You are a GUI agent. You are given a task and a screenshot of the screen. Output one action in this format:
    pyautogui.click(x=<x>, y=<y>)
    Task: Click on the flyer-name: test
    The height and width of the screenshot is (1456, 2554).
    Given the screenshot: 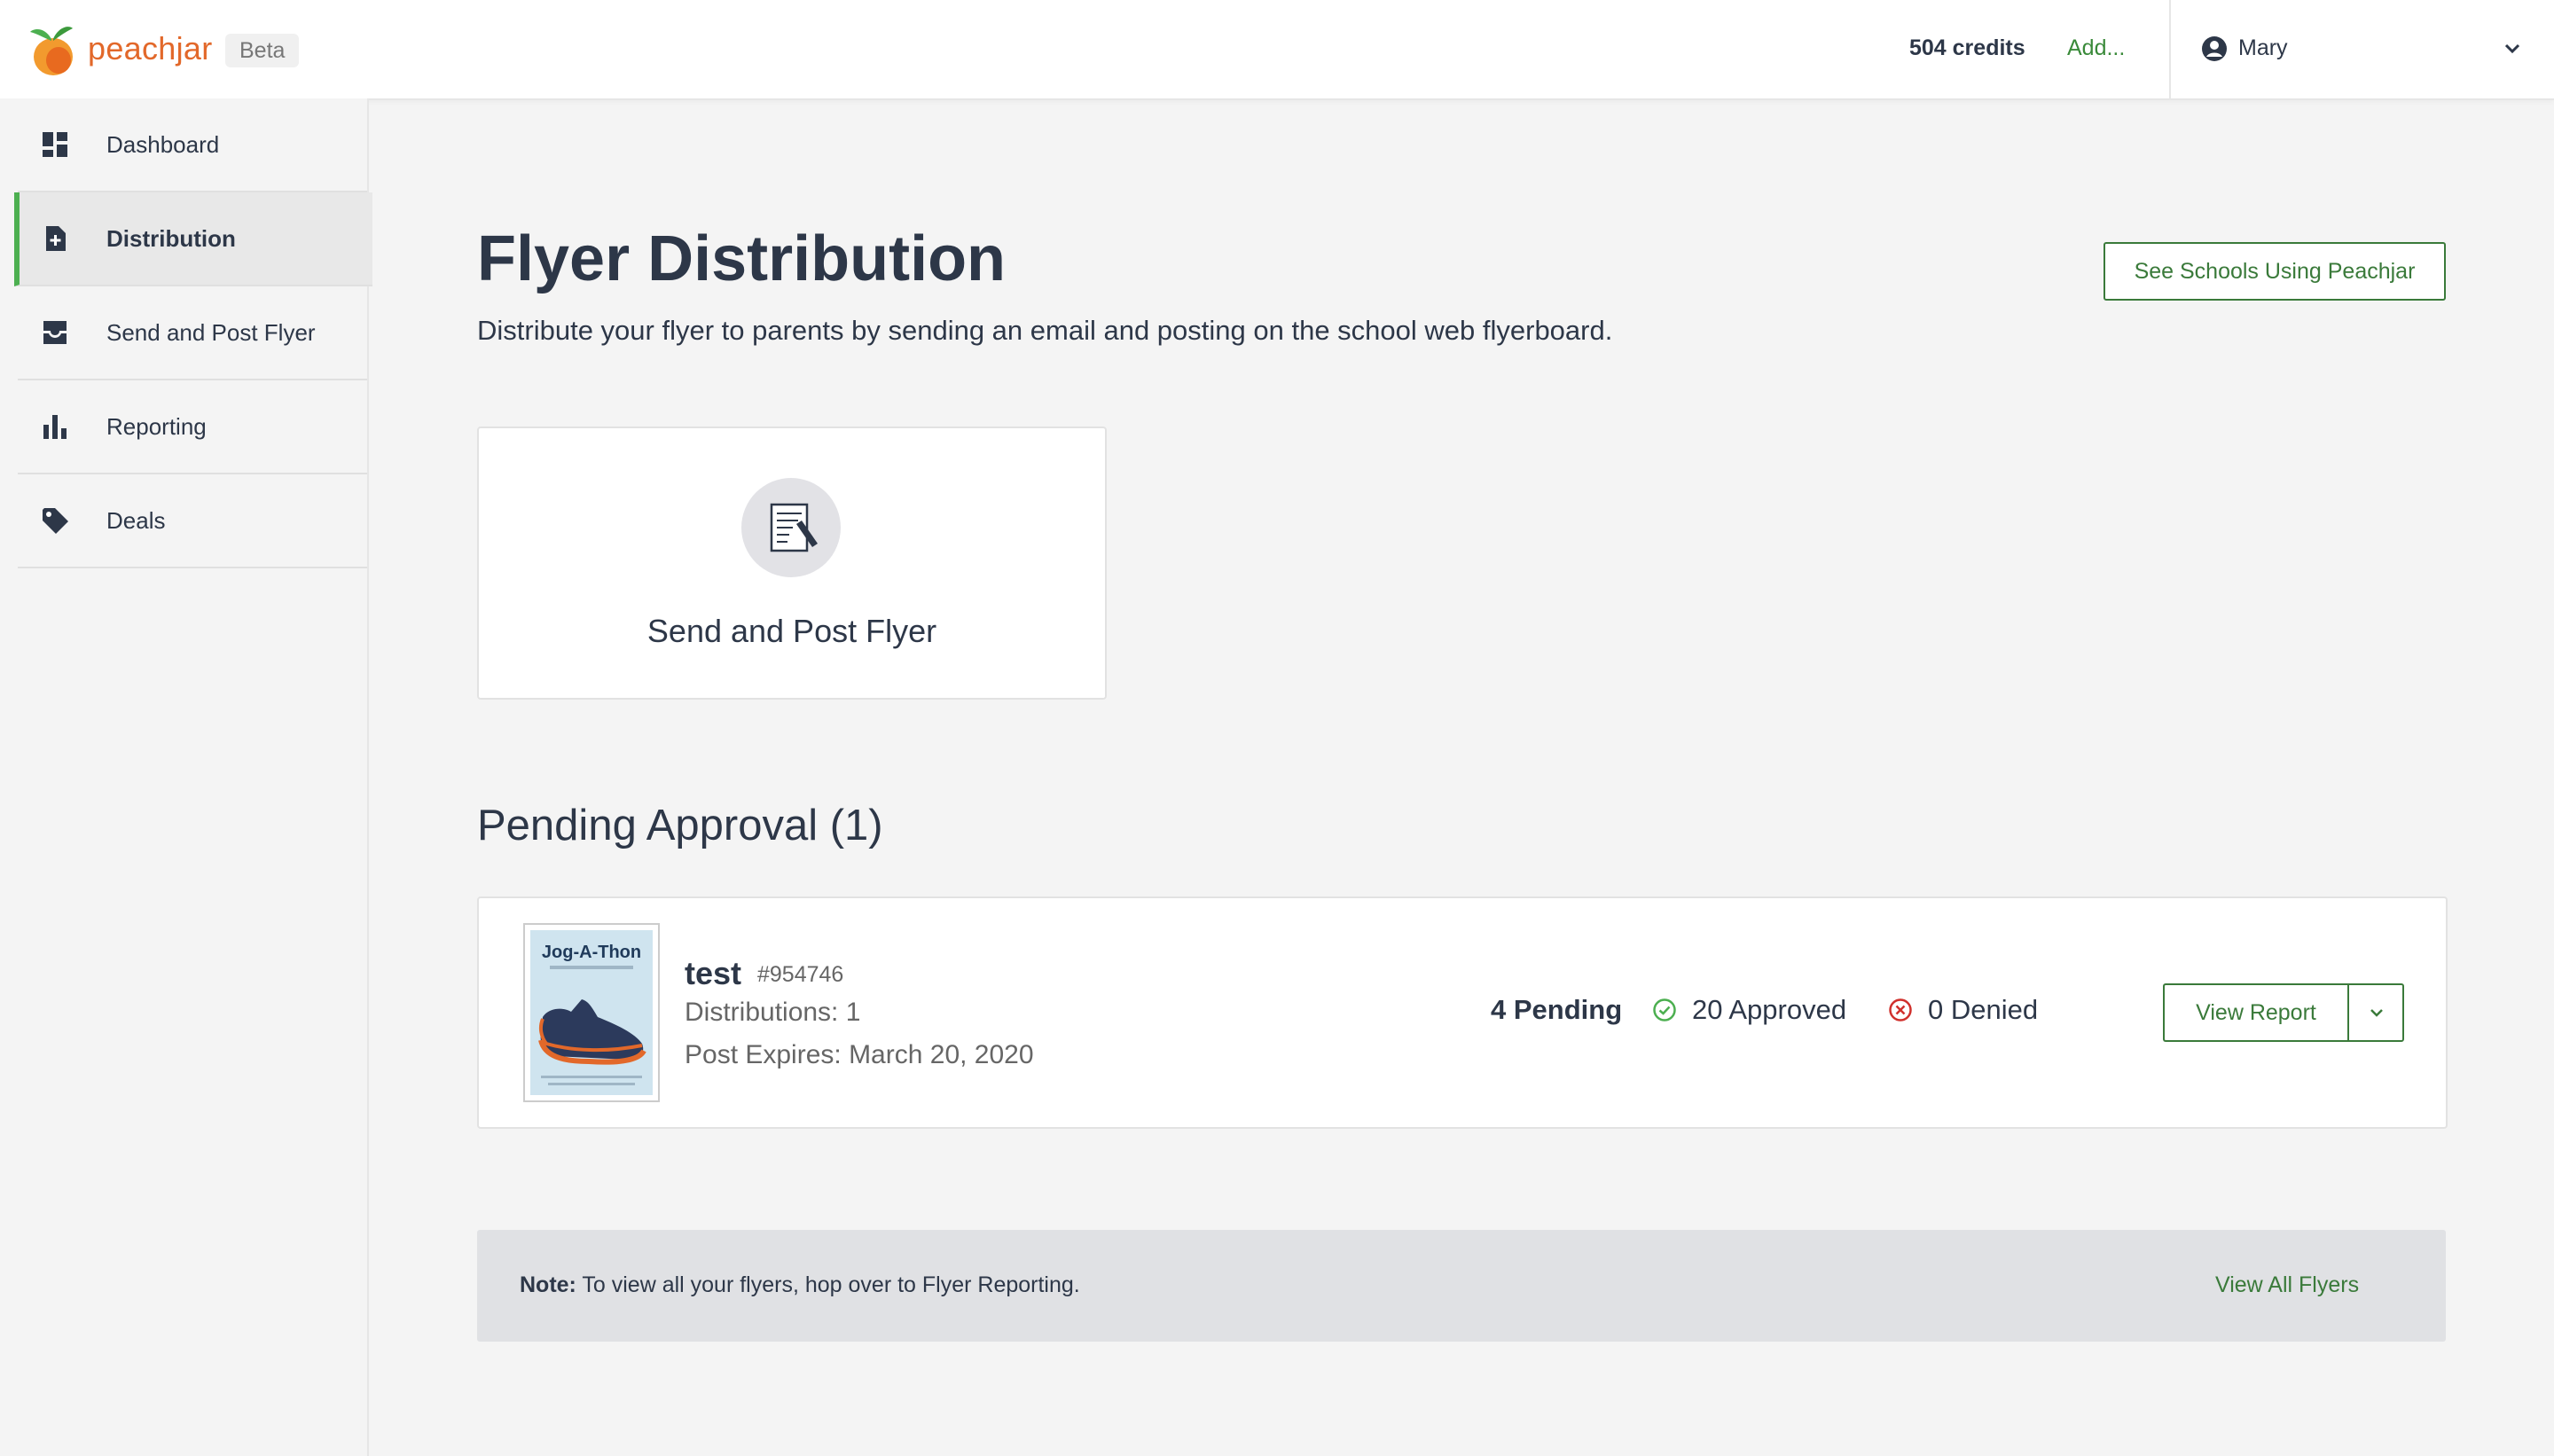 What is the action you would take?
    pyautogui.click(x=713, y=973)
    